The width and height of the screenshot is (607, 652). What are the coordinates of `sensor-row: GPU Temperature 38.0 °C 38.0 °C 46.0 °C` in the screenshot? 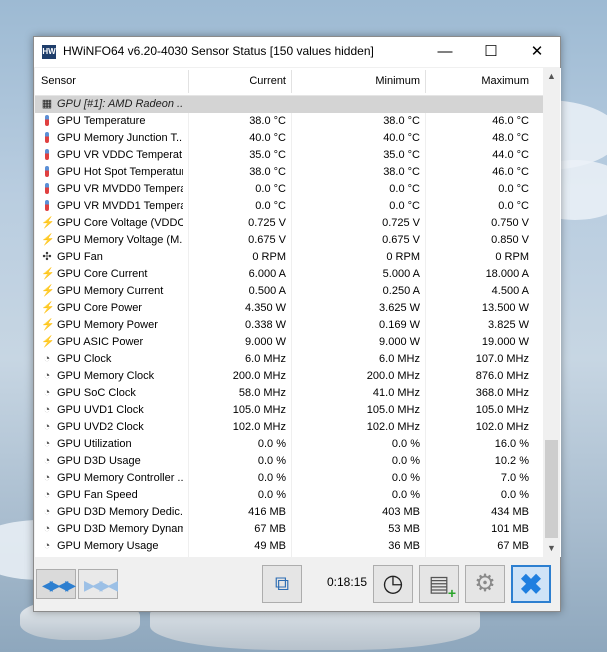 It's located at (289, 121).